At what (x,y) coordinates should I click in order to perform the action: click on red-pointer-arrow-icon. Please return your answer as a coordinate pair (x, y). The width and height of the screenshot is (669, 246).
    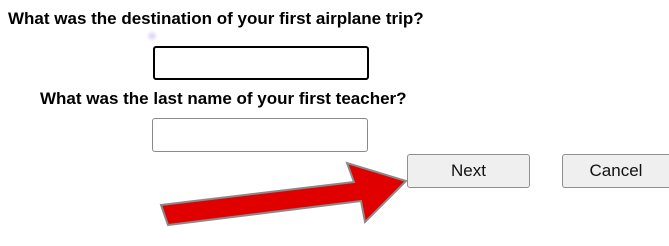
    Looking at the image, I should click on (283, 194).